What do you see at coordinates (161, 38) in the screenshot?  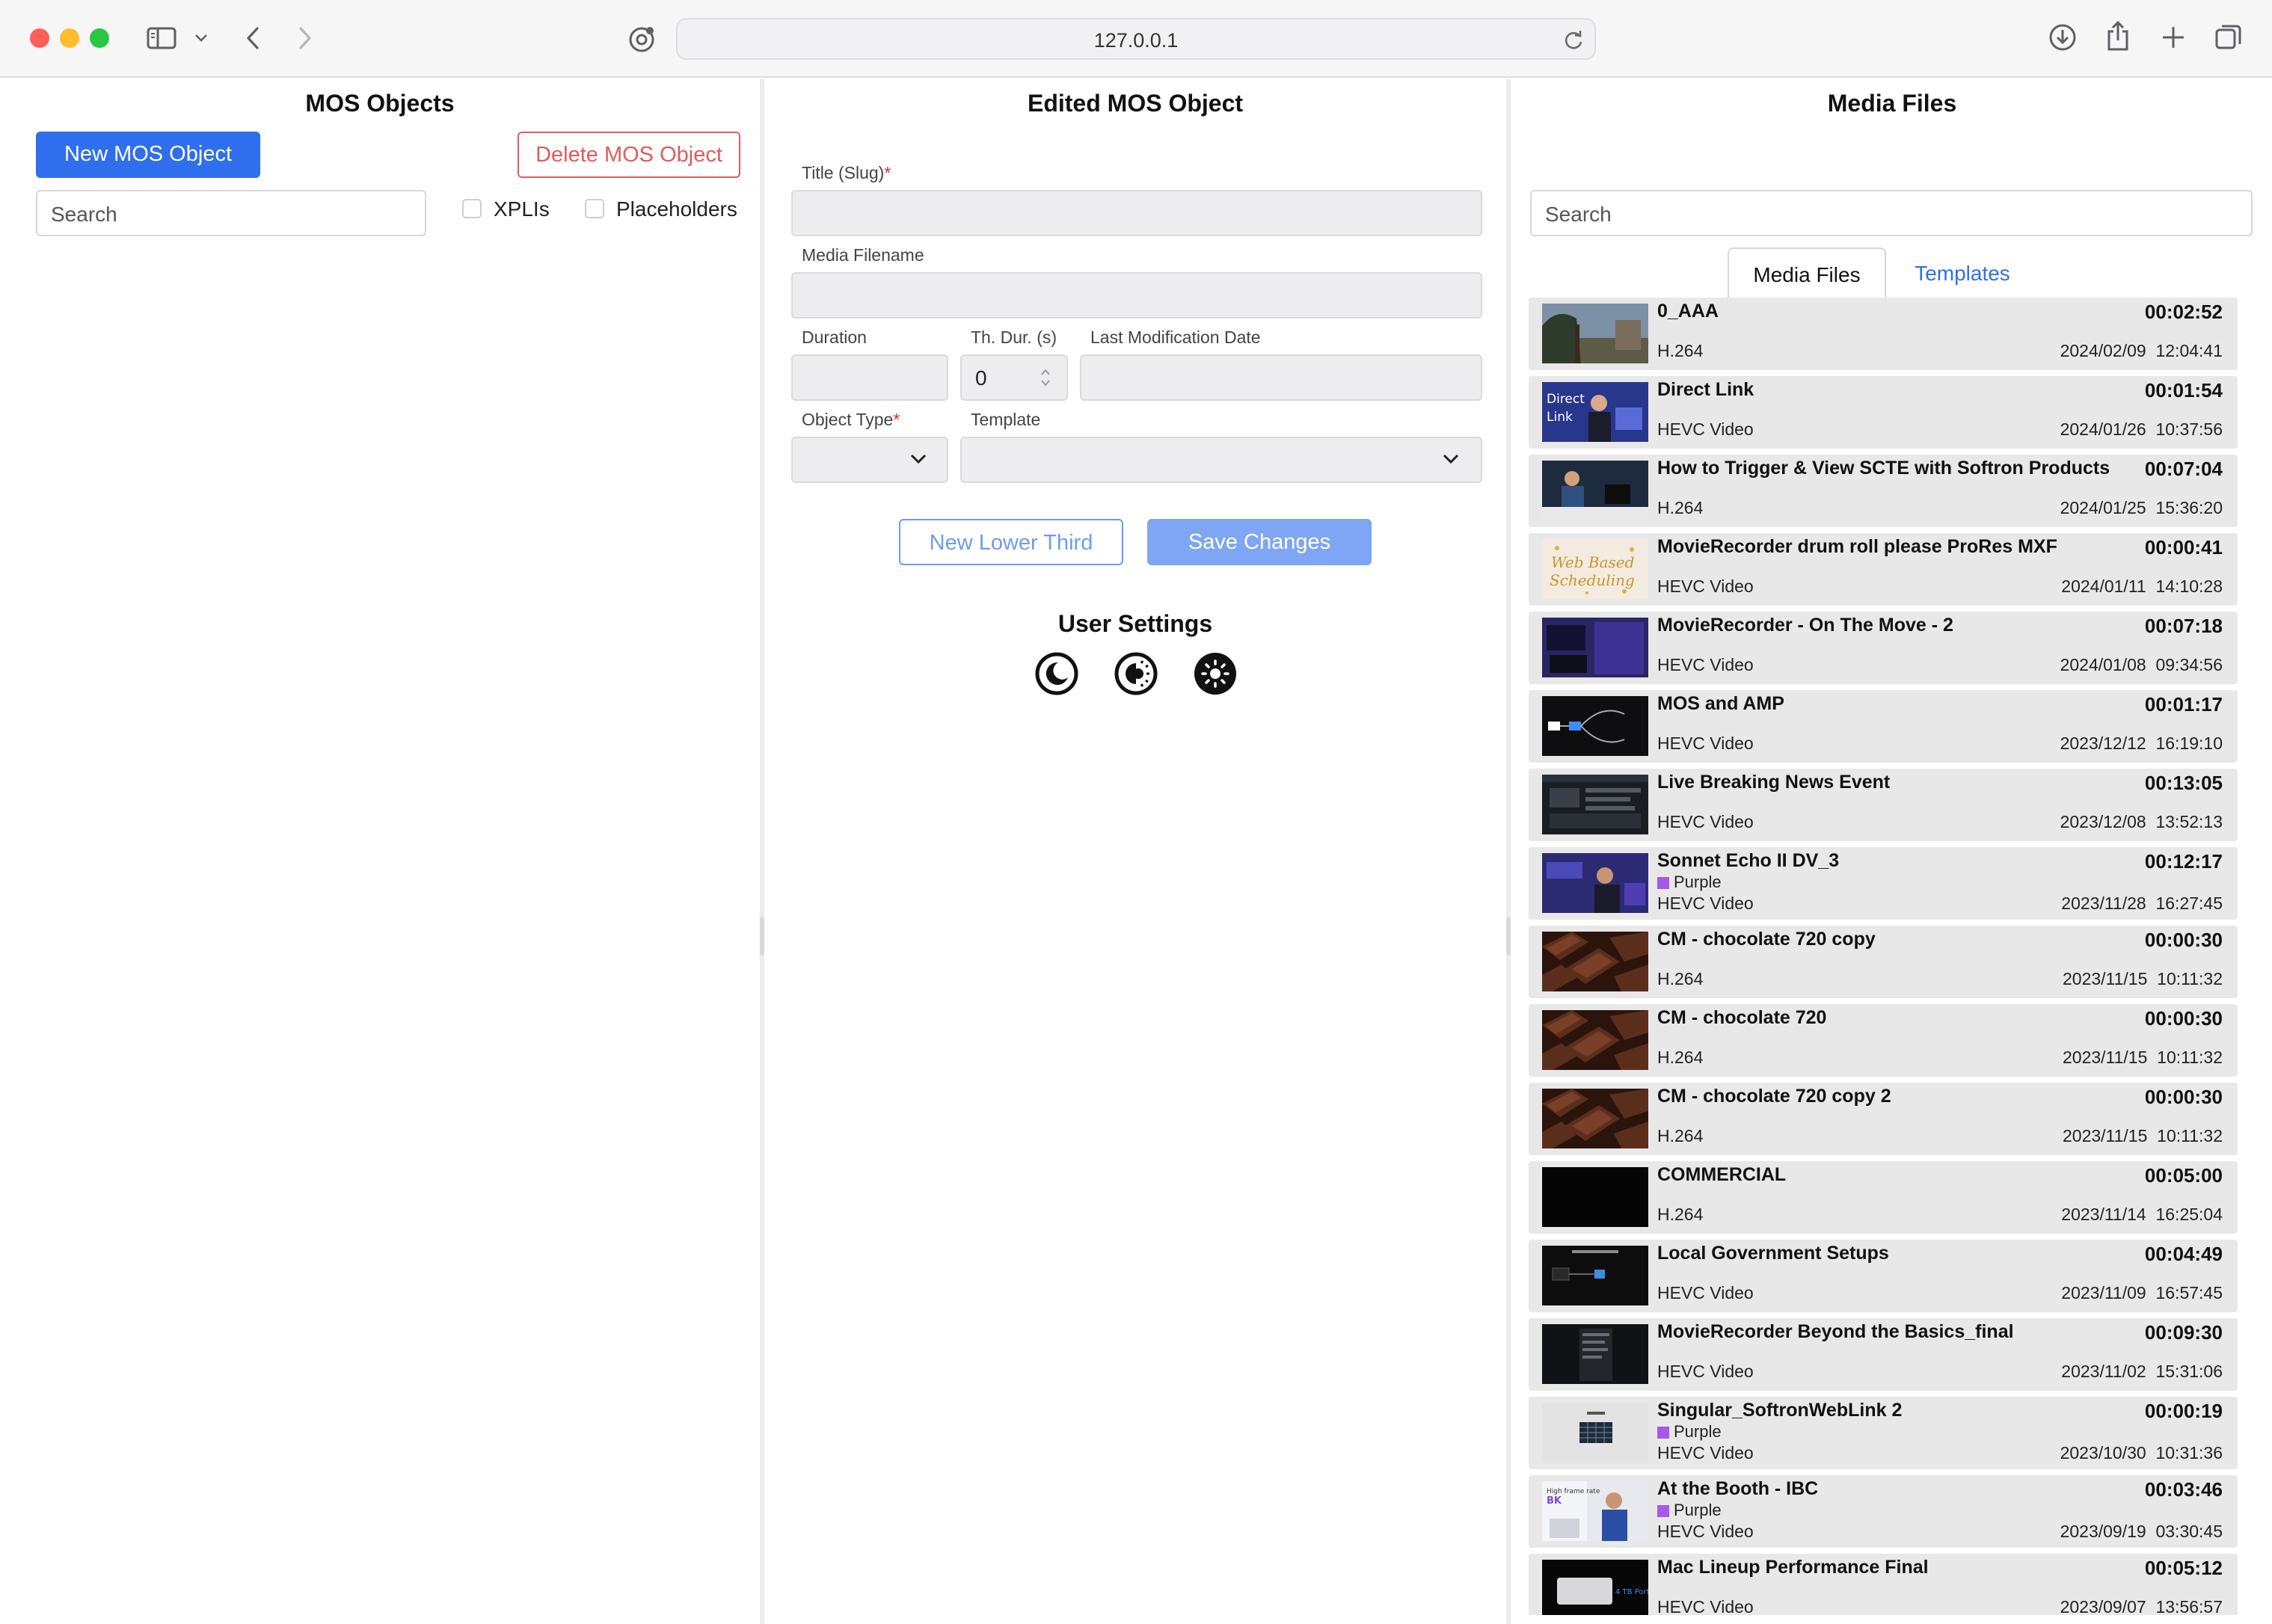 I see `sidebar-toggle-icon` at bounding box center [161, 38].